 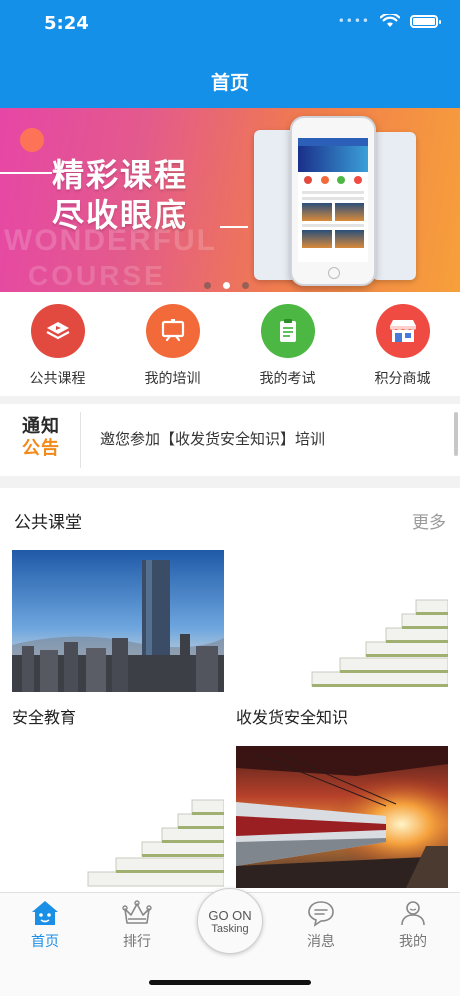 I want to click on go-on-tasking-button: GO ON Tasking, so click(x=230, y=921).